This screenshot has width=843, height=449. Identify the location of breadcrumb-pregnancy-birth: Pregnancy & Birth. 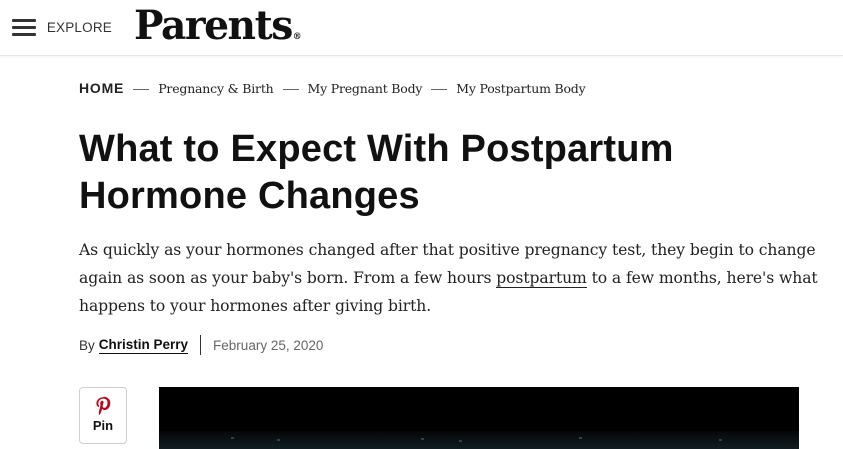
(216, 88).